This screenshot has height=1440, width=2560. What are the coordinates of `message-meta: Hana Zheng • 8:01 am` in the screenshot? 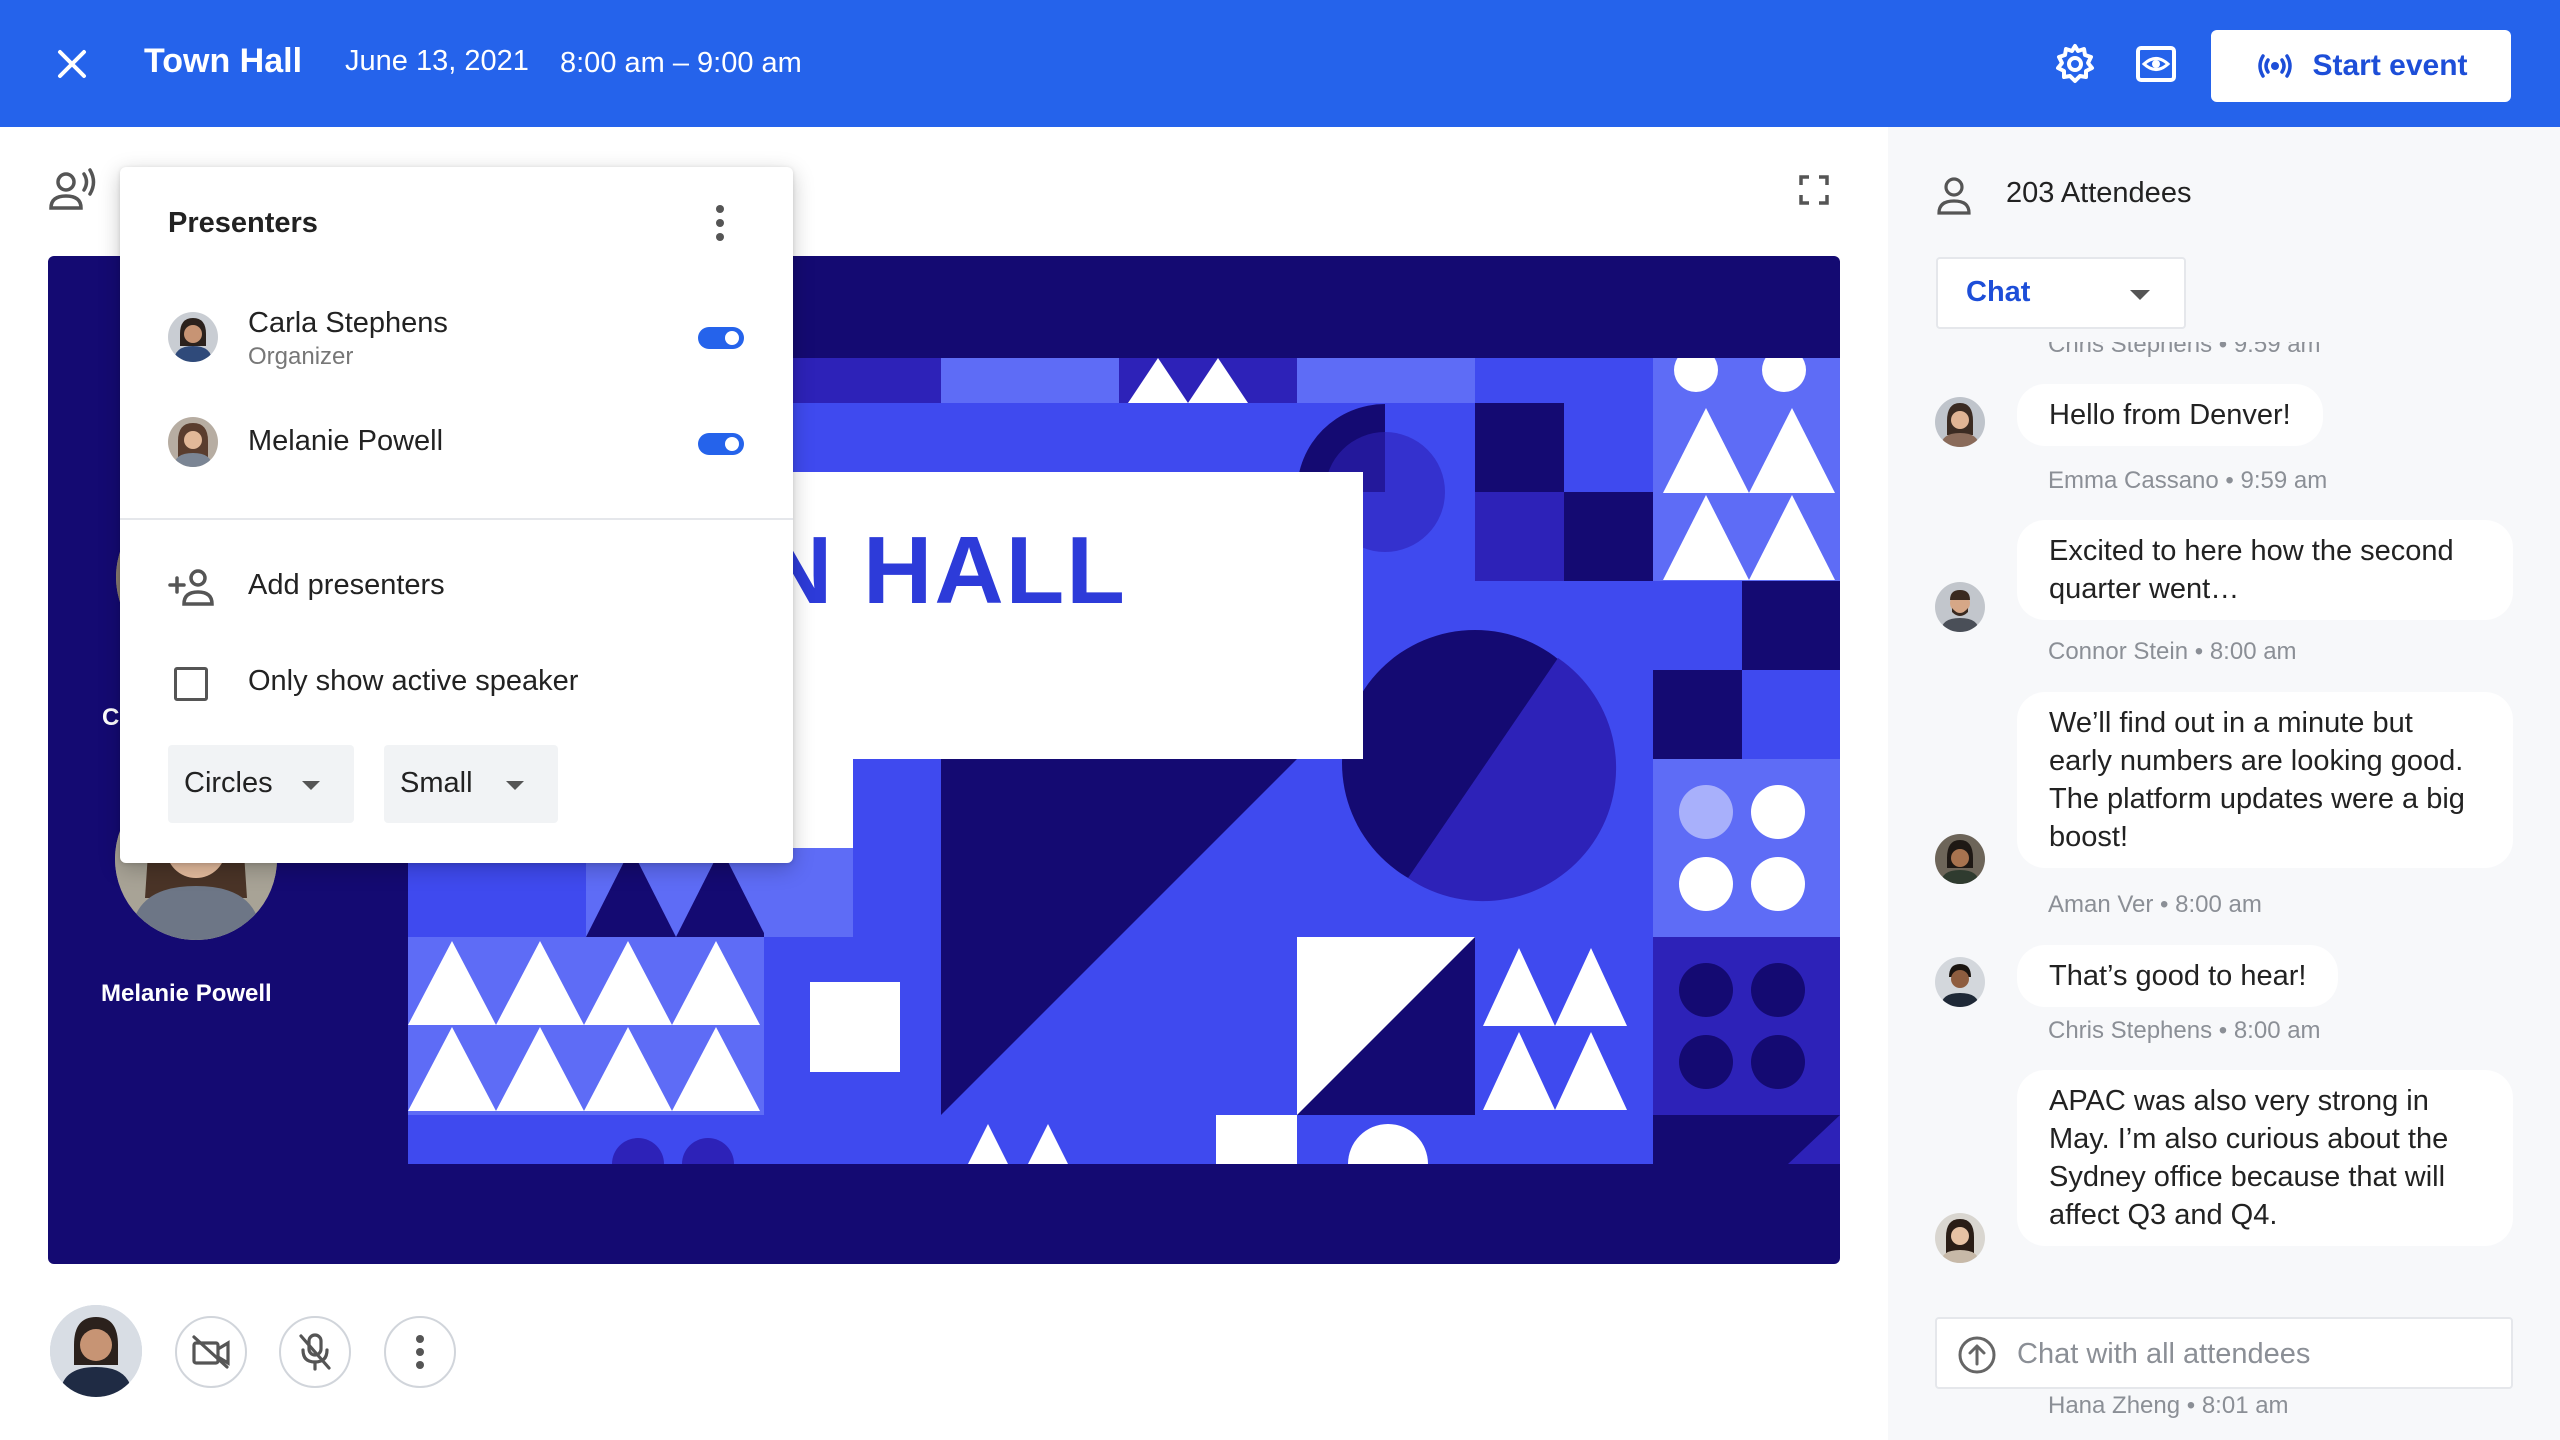 It's located at (2168, 1405).